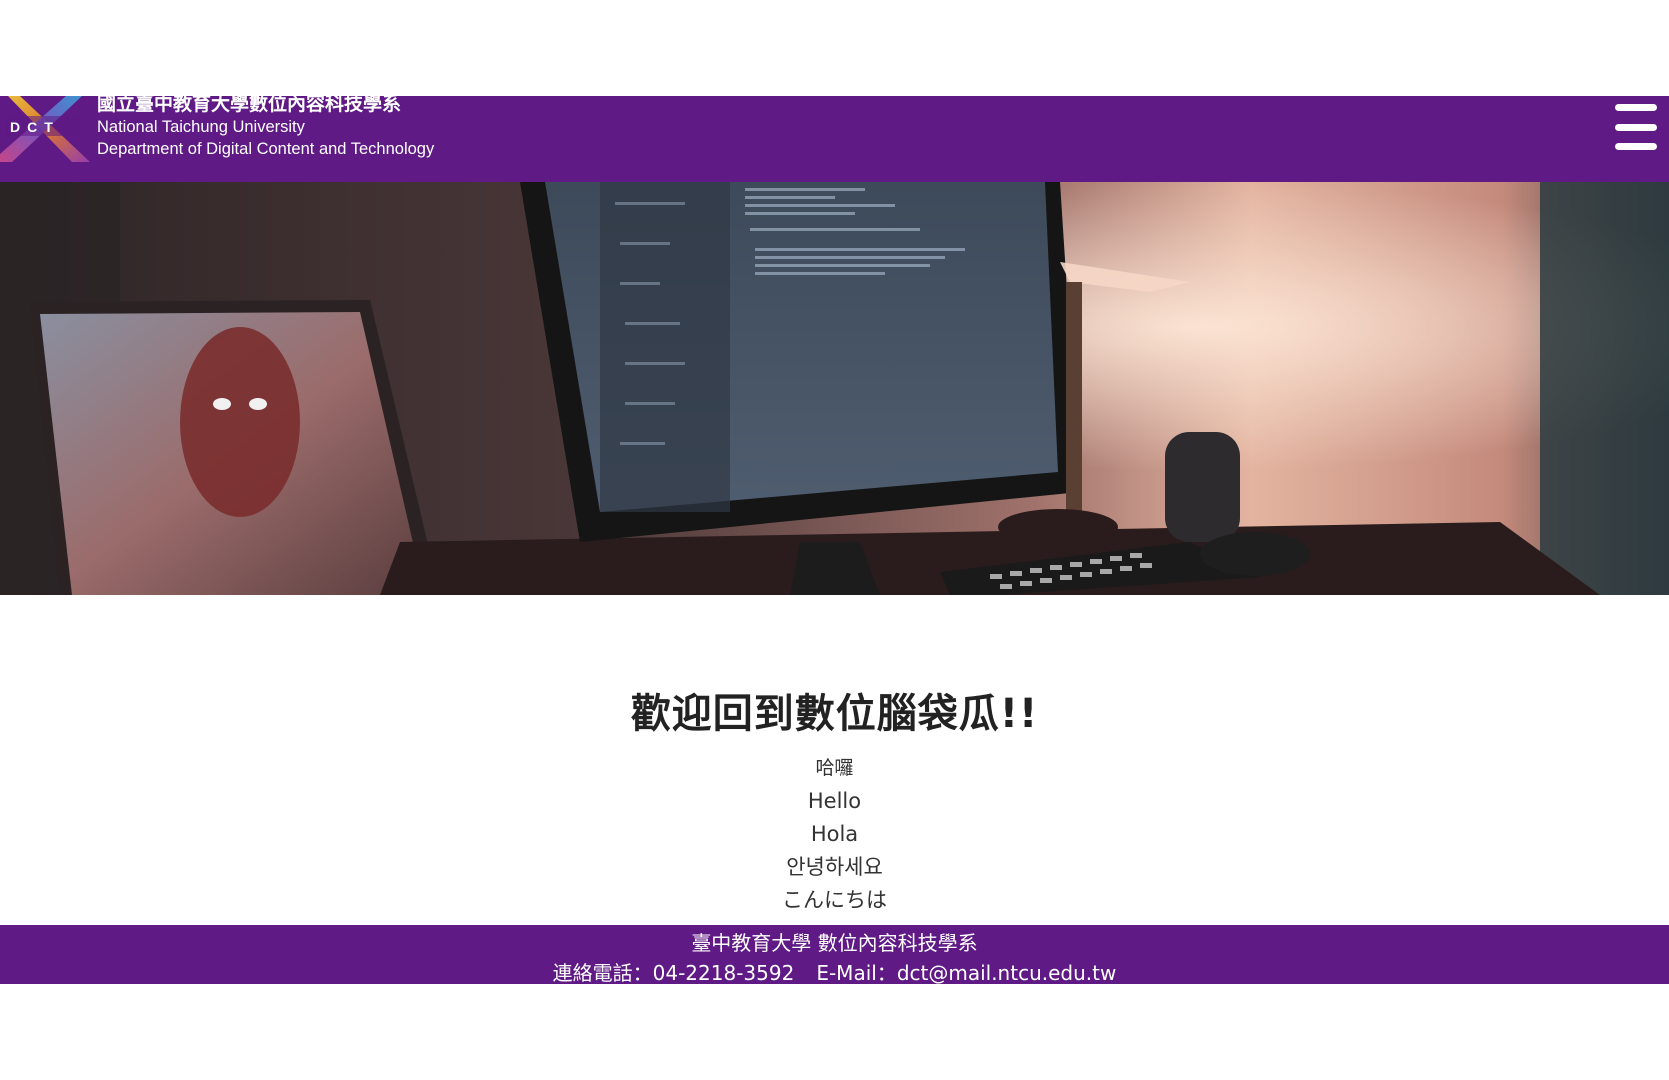 The height and width of the screenshot is (1080, 1669). I want to click on dct-logo: DCT, so click(45, 129).